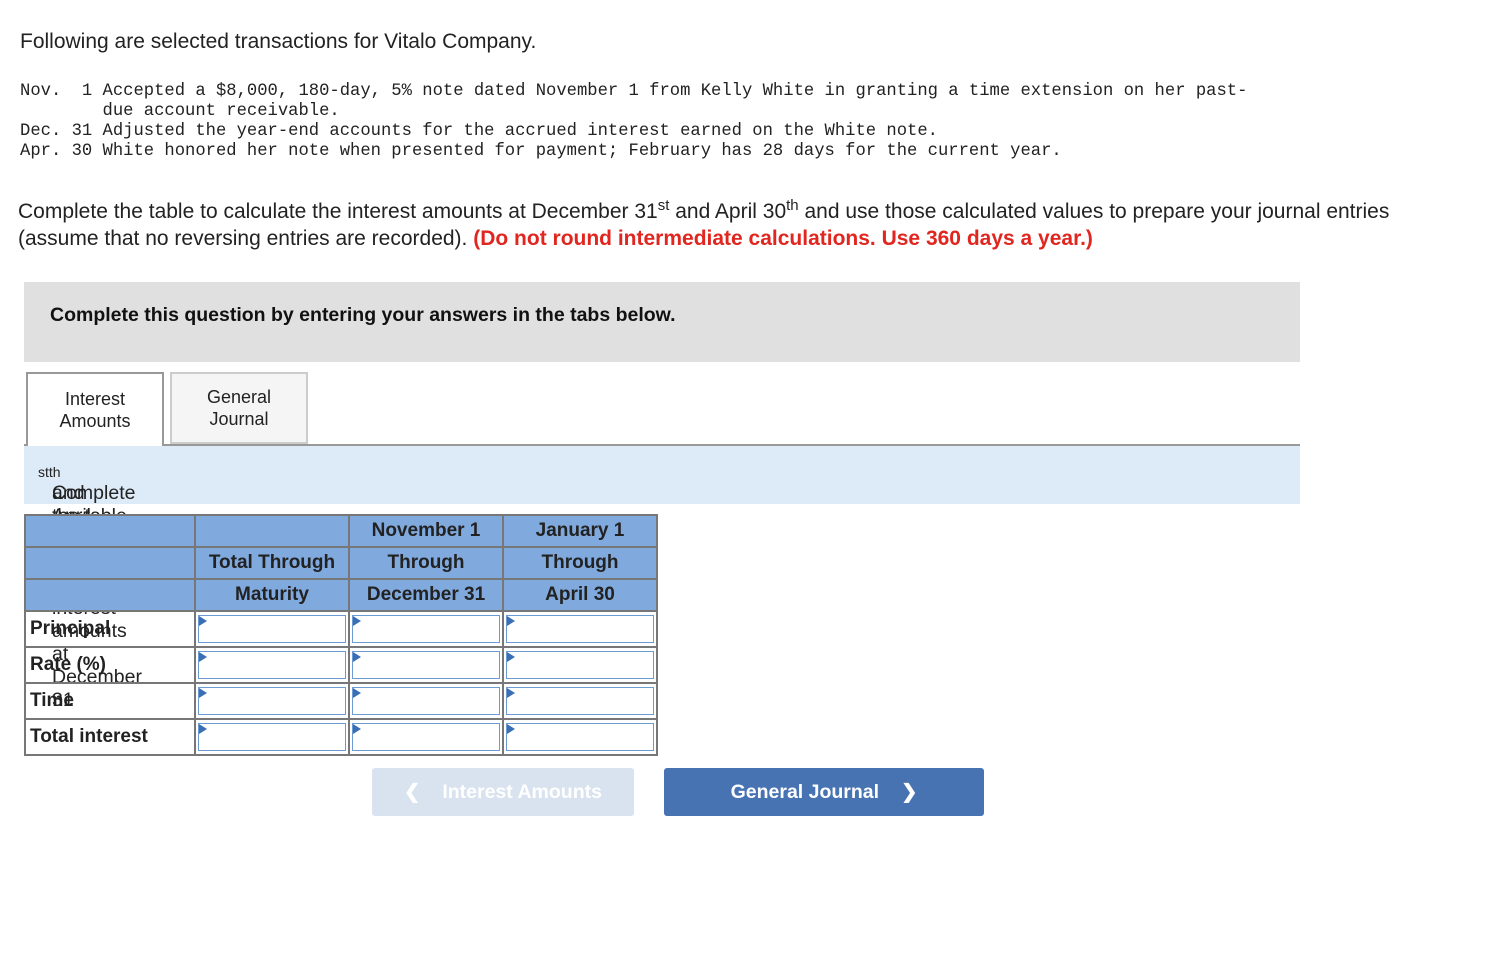 The height and width of the screenshot is (978, 1488). I want to click on header-cell: November 1, so click(426, 531).